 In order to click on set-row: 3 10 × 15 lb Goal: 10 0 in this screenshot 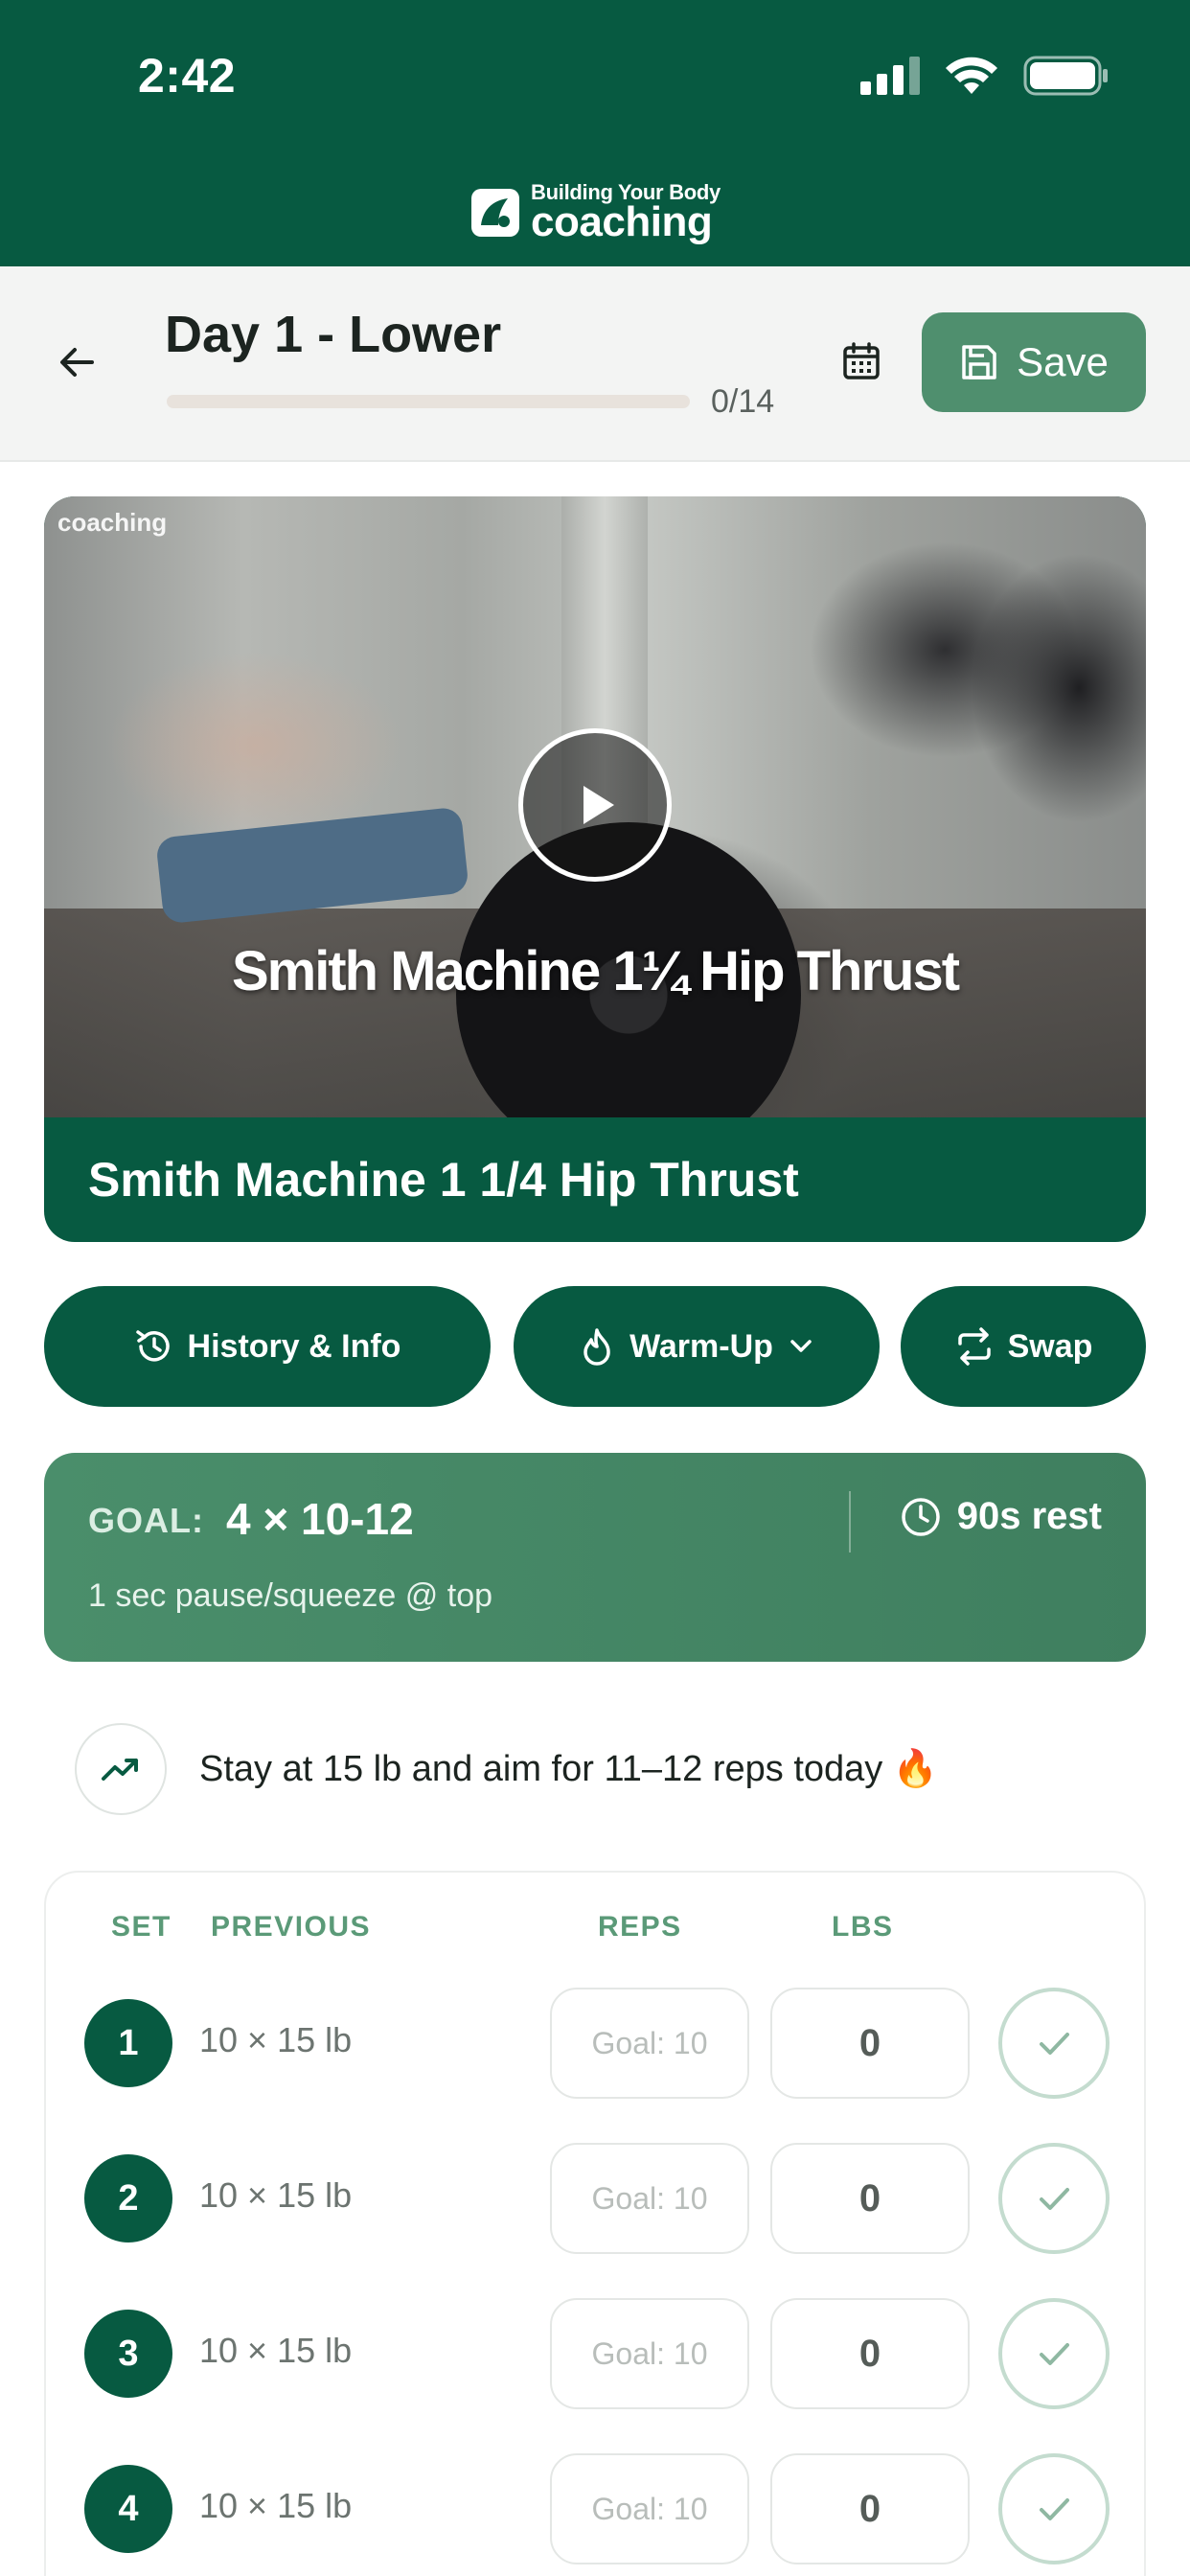, I will do `click(597, 2353)`.